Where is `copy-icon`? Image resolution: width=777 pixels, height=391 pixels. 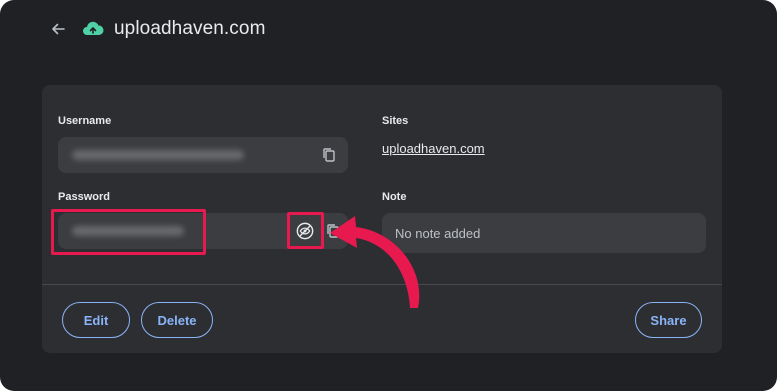
copy-icon is located at coordinates (329, 155).